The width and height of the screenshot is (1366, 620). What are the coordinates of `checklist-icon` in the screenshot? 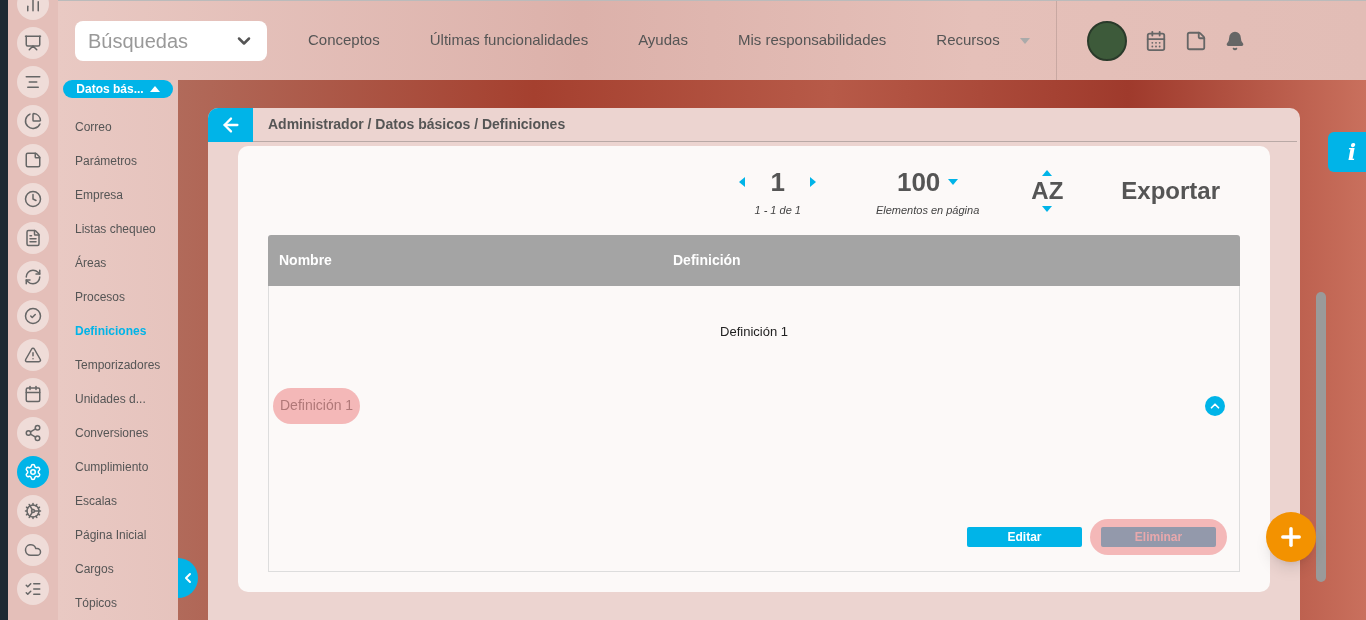 It's located at (33, 589).